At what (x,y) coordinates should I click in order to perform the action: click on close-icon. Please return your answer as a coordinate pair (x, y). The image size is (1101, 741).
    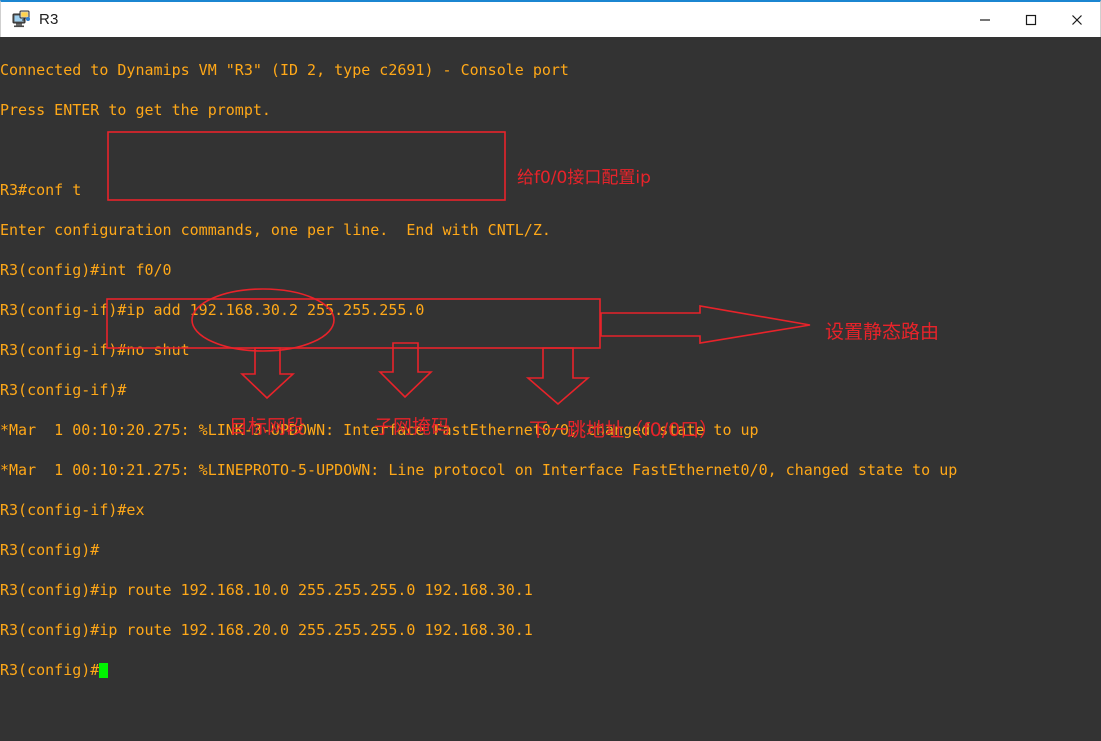
    Looking at the image, I should click on (1077, 20).